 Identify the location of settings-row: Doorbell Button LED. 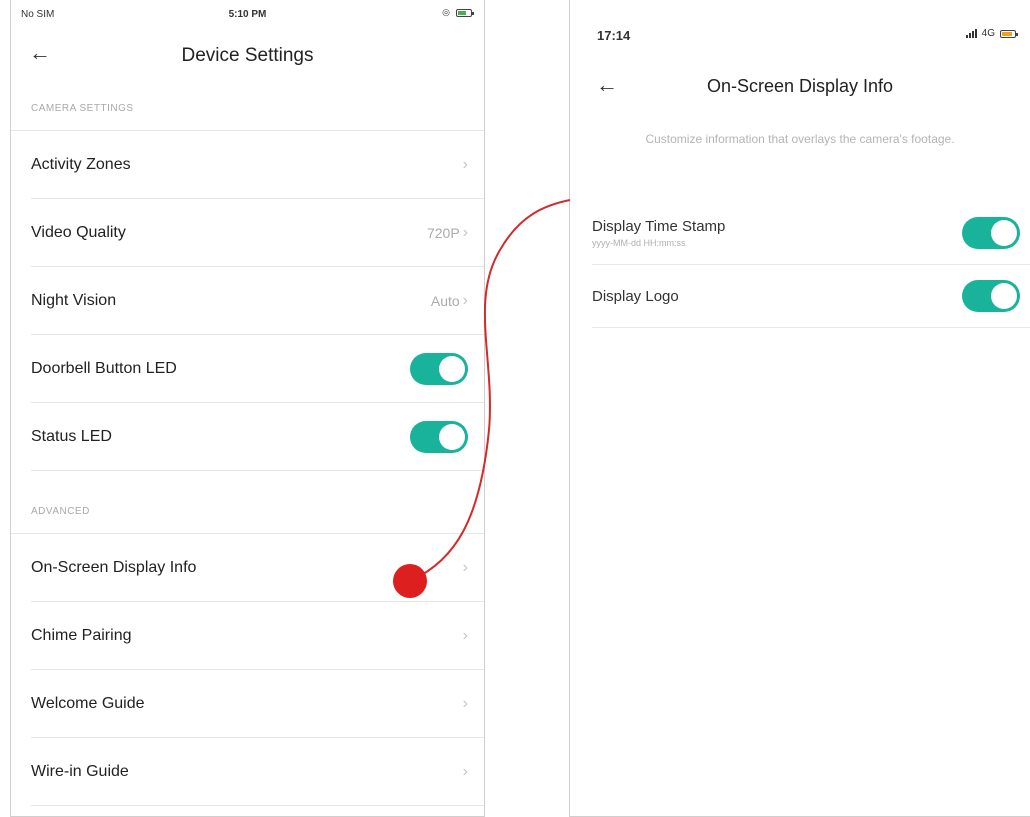
(257, 369).